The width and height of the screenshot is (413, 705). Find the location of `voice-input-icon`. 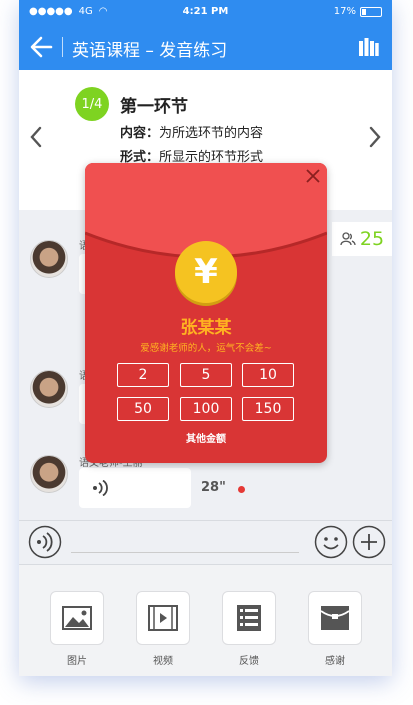

voice-input-icon is located at coordinates (45, 542).